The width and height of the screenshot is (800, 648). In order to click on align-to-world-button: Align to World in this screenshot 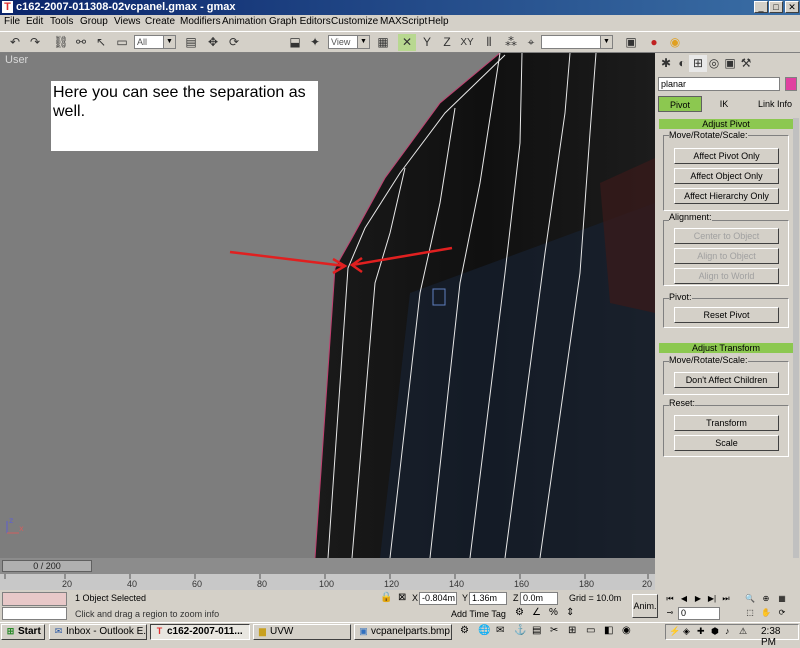, I will do `click(726, 276)`.